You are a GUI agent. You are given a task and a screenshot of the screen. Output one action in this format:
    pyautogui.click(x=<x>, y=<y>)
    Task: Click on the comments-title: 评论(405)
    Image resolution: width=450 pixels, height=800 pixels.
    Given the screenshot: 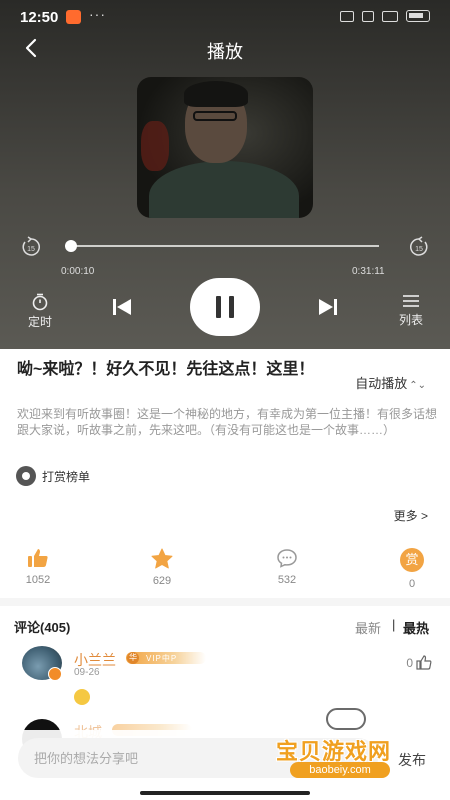 What is the action you would take?
    pyautogui.click(x=42, y=627)
    